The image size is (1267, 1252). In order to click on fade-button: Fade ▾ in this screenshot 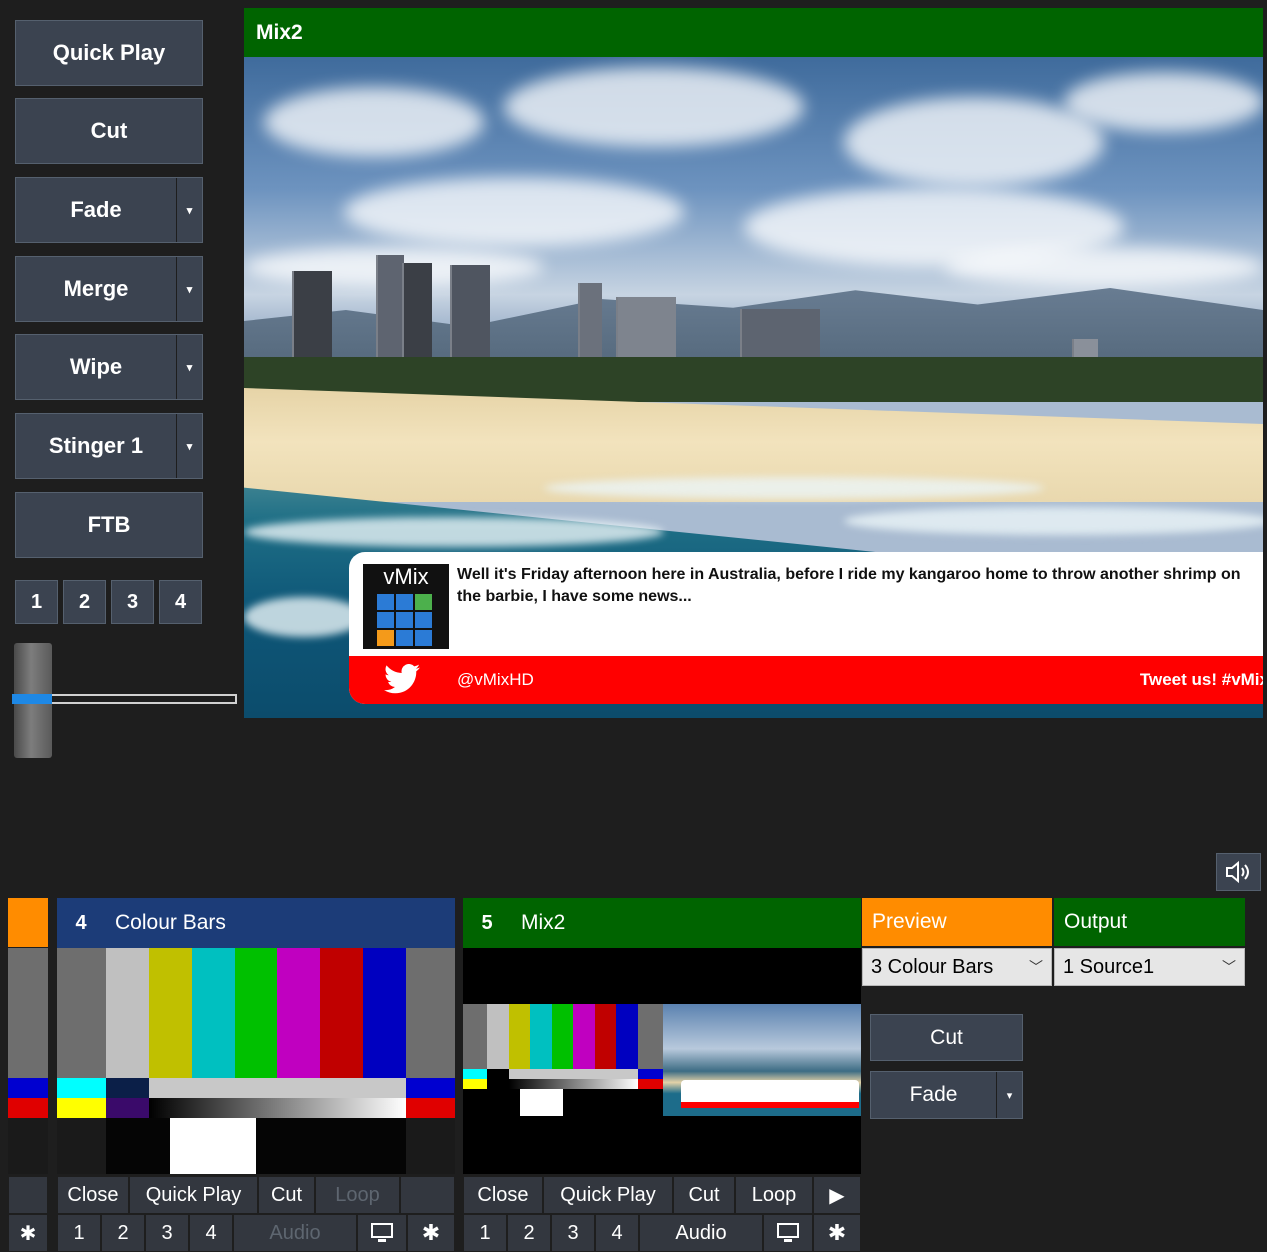, I will do `click(109, 210)`.